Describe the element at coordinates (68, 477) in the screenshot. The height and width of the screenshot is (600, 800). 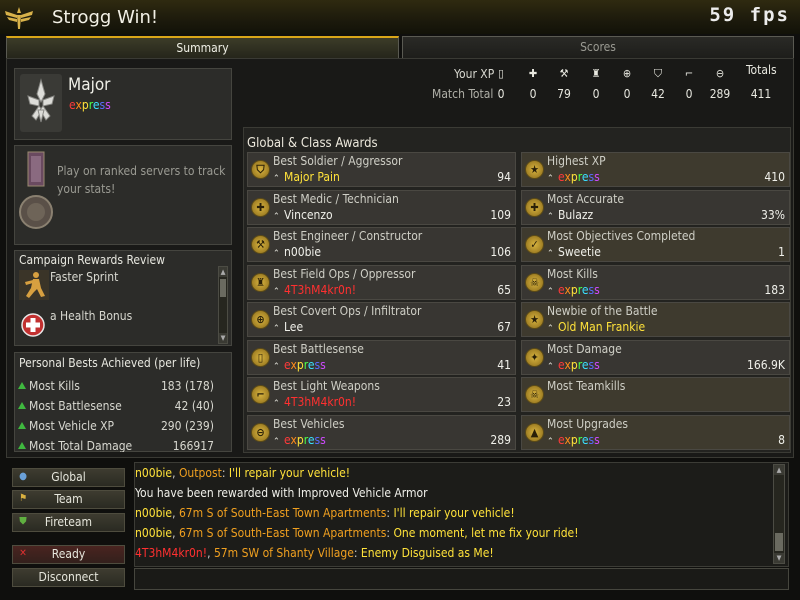
I see `chat-global-button: ● Global` at that location.